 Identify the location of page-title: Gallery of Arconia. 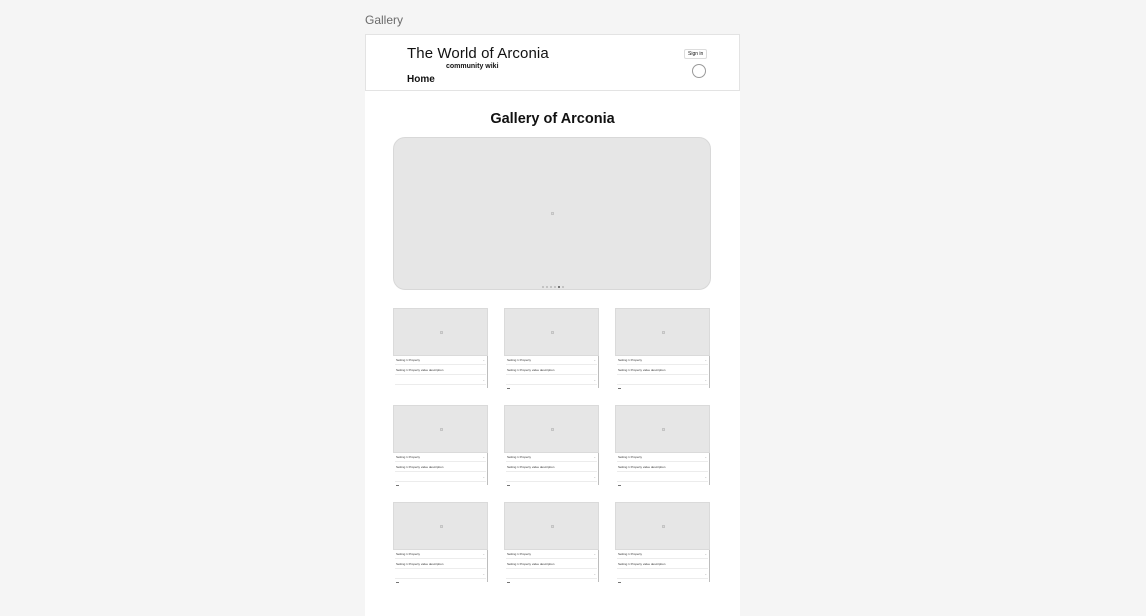
(552, 119).